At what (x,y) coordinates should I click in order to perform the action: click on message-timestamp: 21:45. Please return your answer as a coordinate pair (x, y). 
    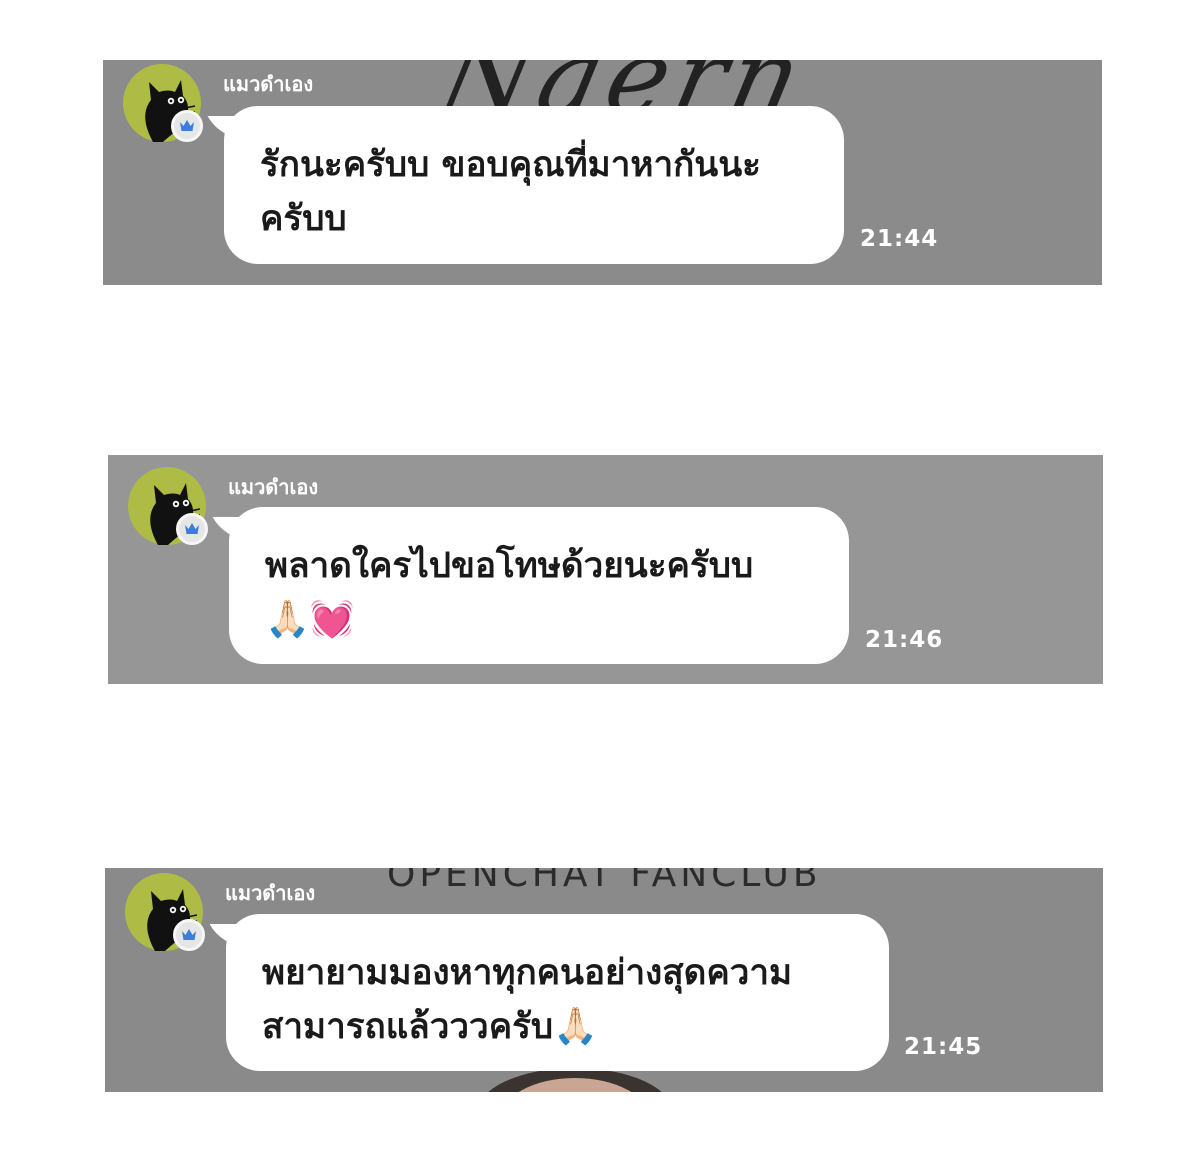
    Looking at the image, I should click on (943, 1047).